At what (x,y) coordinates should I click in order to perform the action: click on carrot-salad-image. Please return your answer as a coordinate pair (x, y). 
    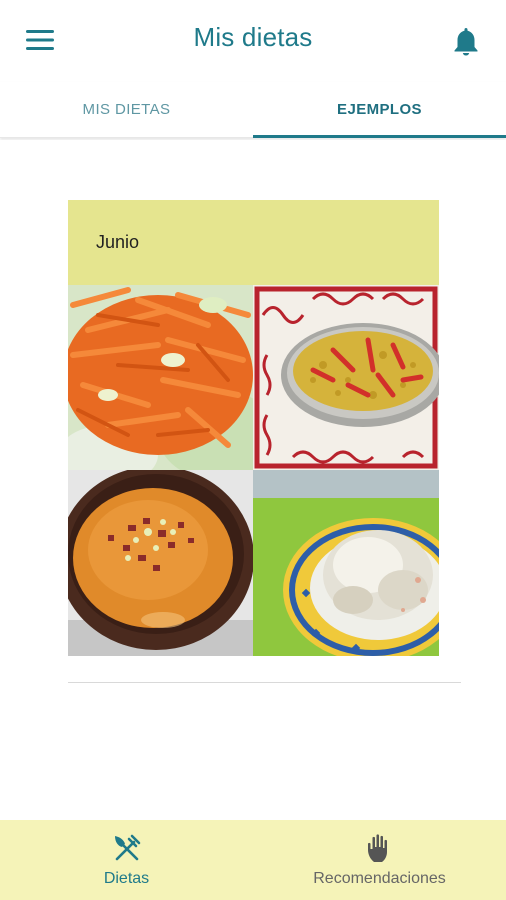
    Looking at the image, I should click on (160, 377).